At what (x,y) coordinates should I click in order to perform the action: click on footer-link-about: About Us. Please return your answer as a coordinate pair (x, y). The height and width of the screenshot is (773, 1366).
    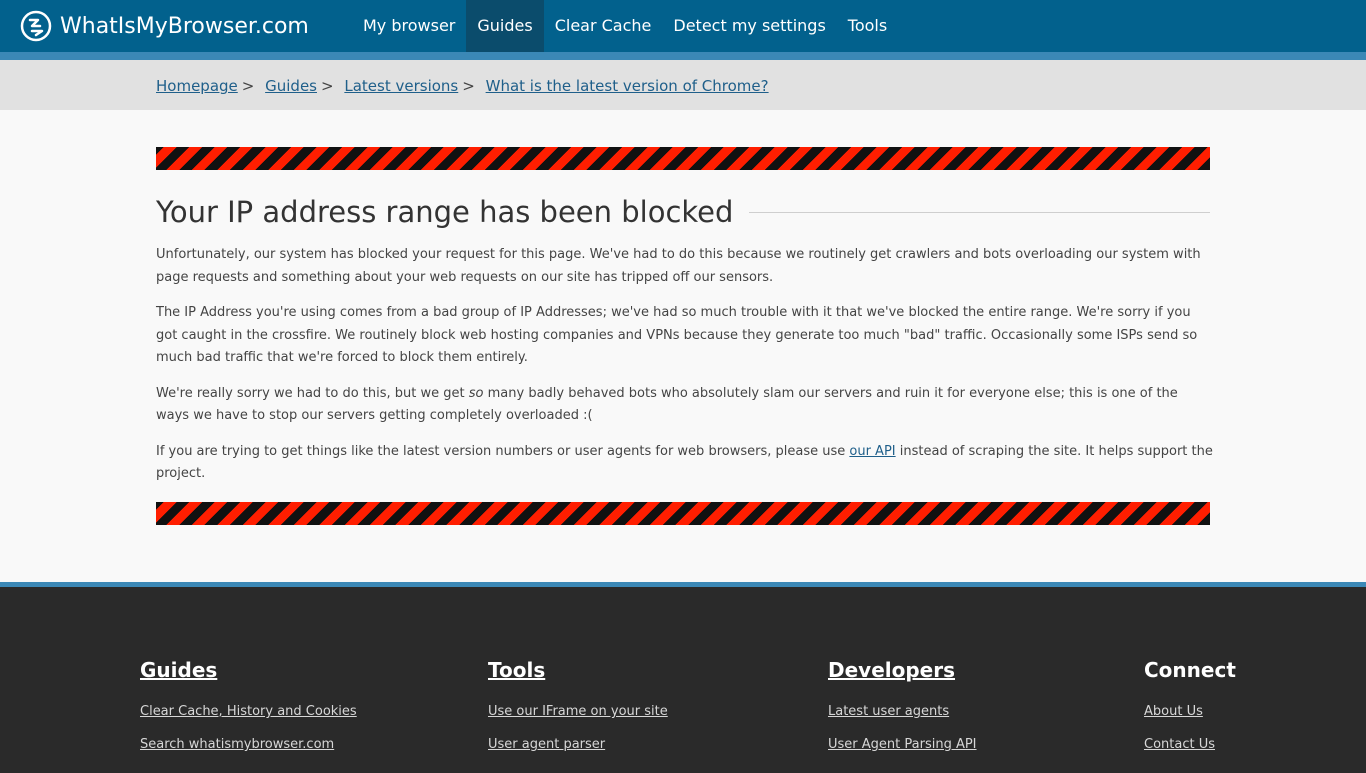
    Looking at the image, I should click on (1190, 711).